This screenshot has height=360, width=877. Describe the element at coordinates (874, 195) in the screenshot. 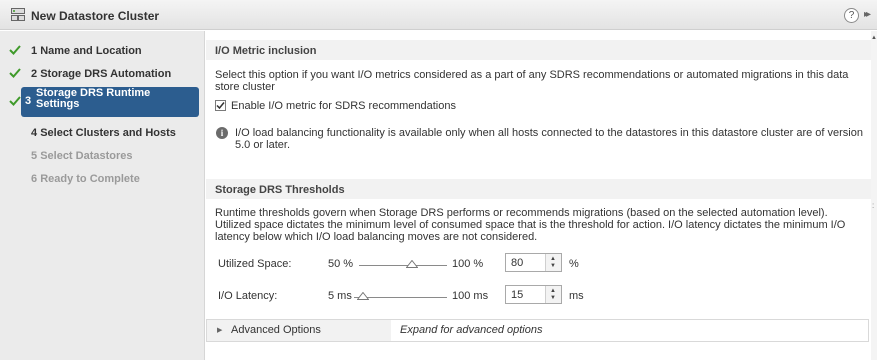

I see `vertical-scrollbar: ▲ :` at that location.